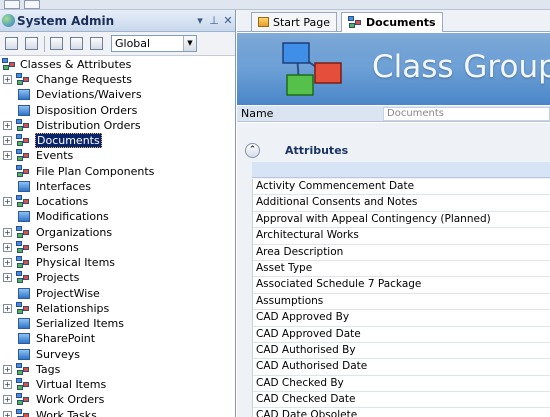 This screenshot has width=550, height=417. I want to click on pin-icon: ⊥, so click(214, 20).